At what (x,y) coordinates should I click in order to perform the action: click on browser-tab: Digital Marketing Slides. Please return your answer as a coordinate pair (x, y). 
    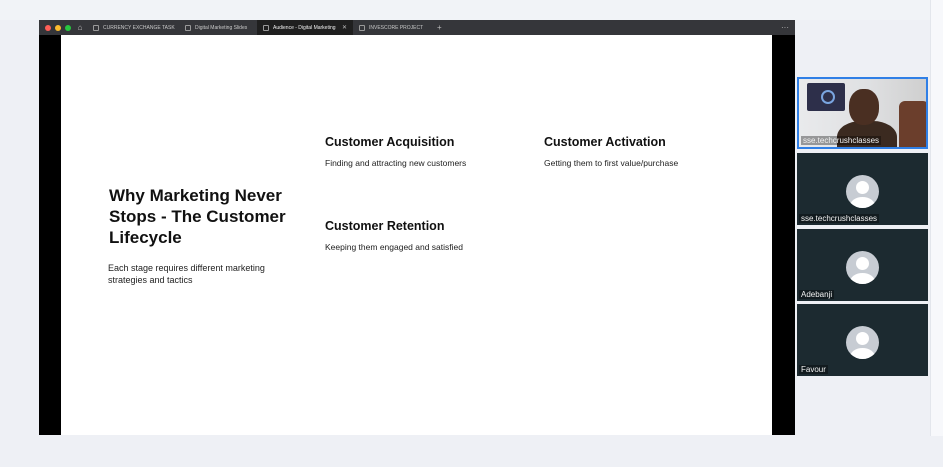
    Looking at the image, I should click on (218, 27).